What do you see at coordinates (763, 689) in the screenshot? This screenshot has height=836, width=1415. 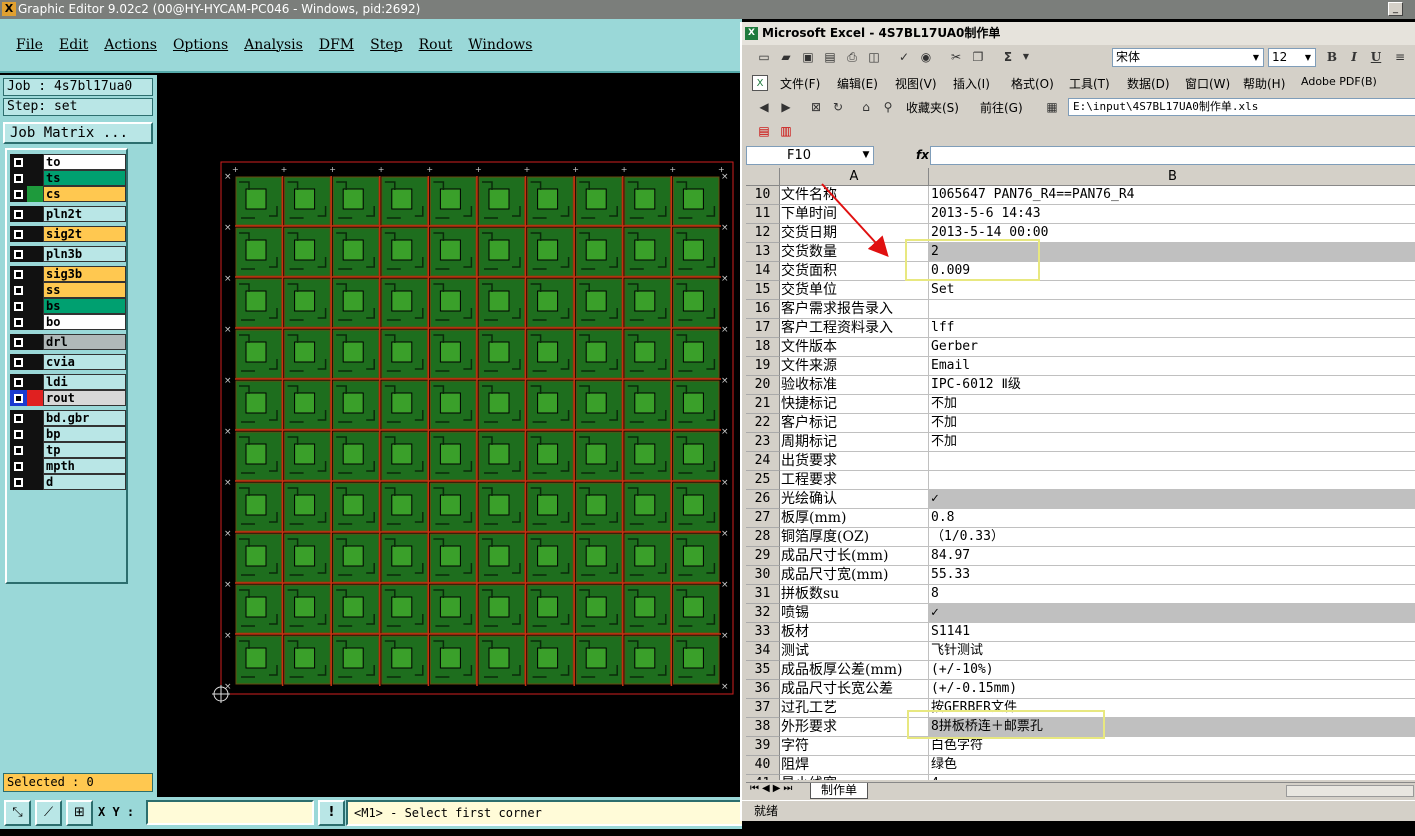 I see `row-number: 36` at bounding box center [763, 689].